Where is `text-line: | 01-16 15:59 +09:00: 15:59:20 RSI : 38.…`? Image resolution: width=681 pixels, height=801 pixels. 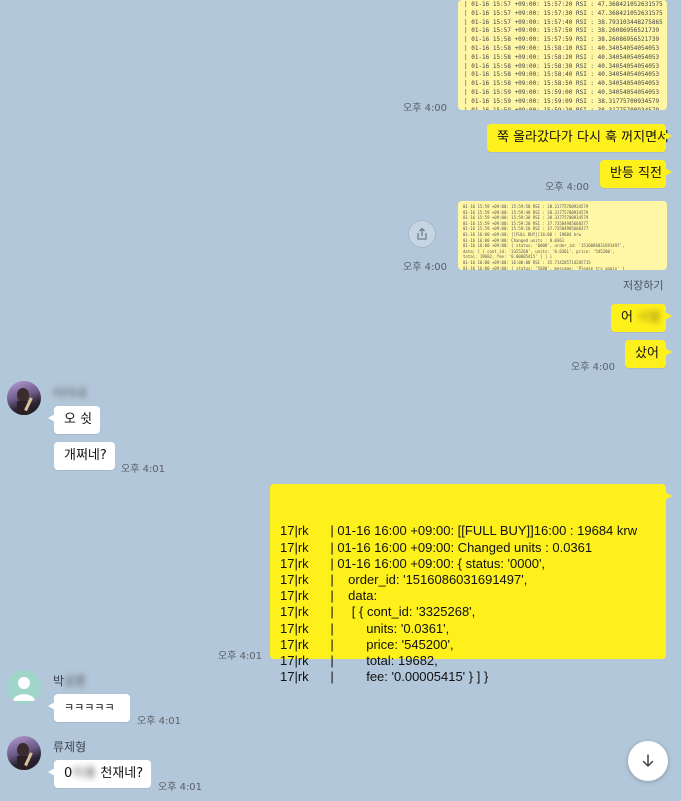
text-line: | 01-16 15:59 +09:00: 15:59:20 RSI : 38.… is located at coordinates (562, 108).